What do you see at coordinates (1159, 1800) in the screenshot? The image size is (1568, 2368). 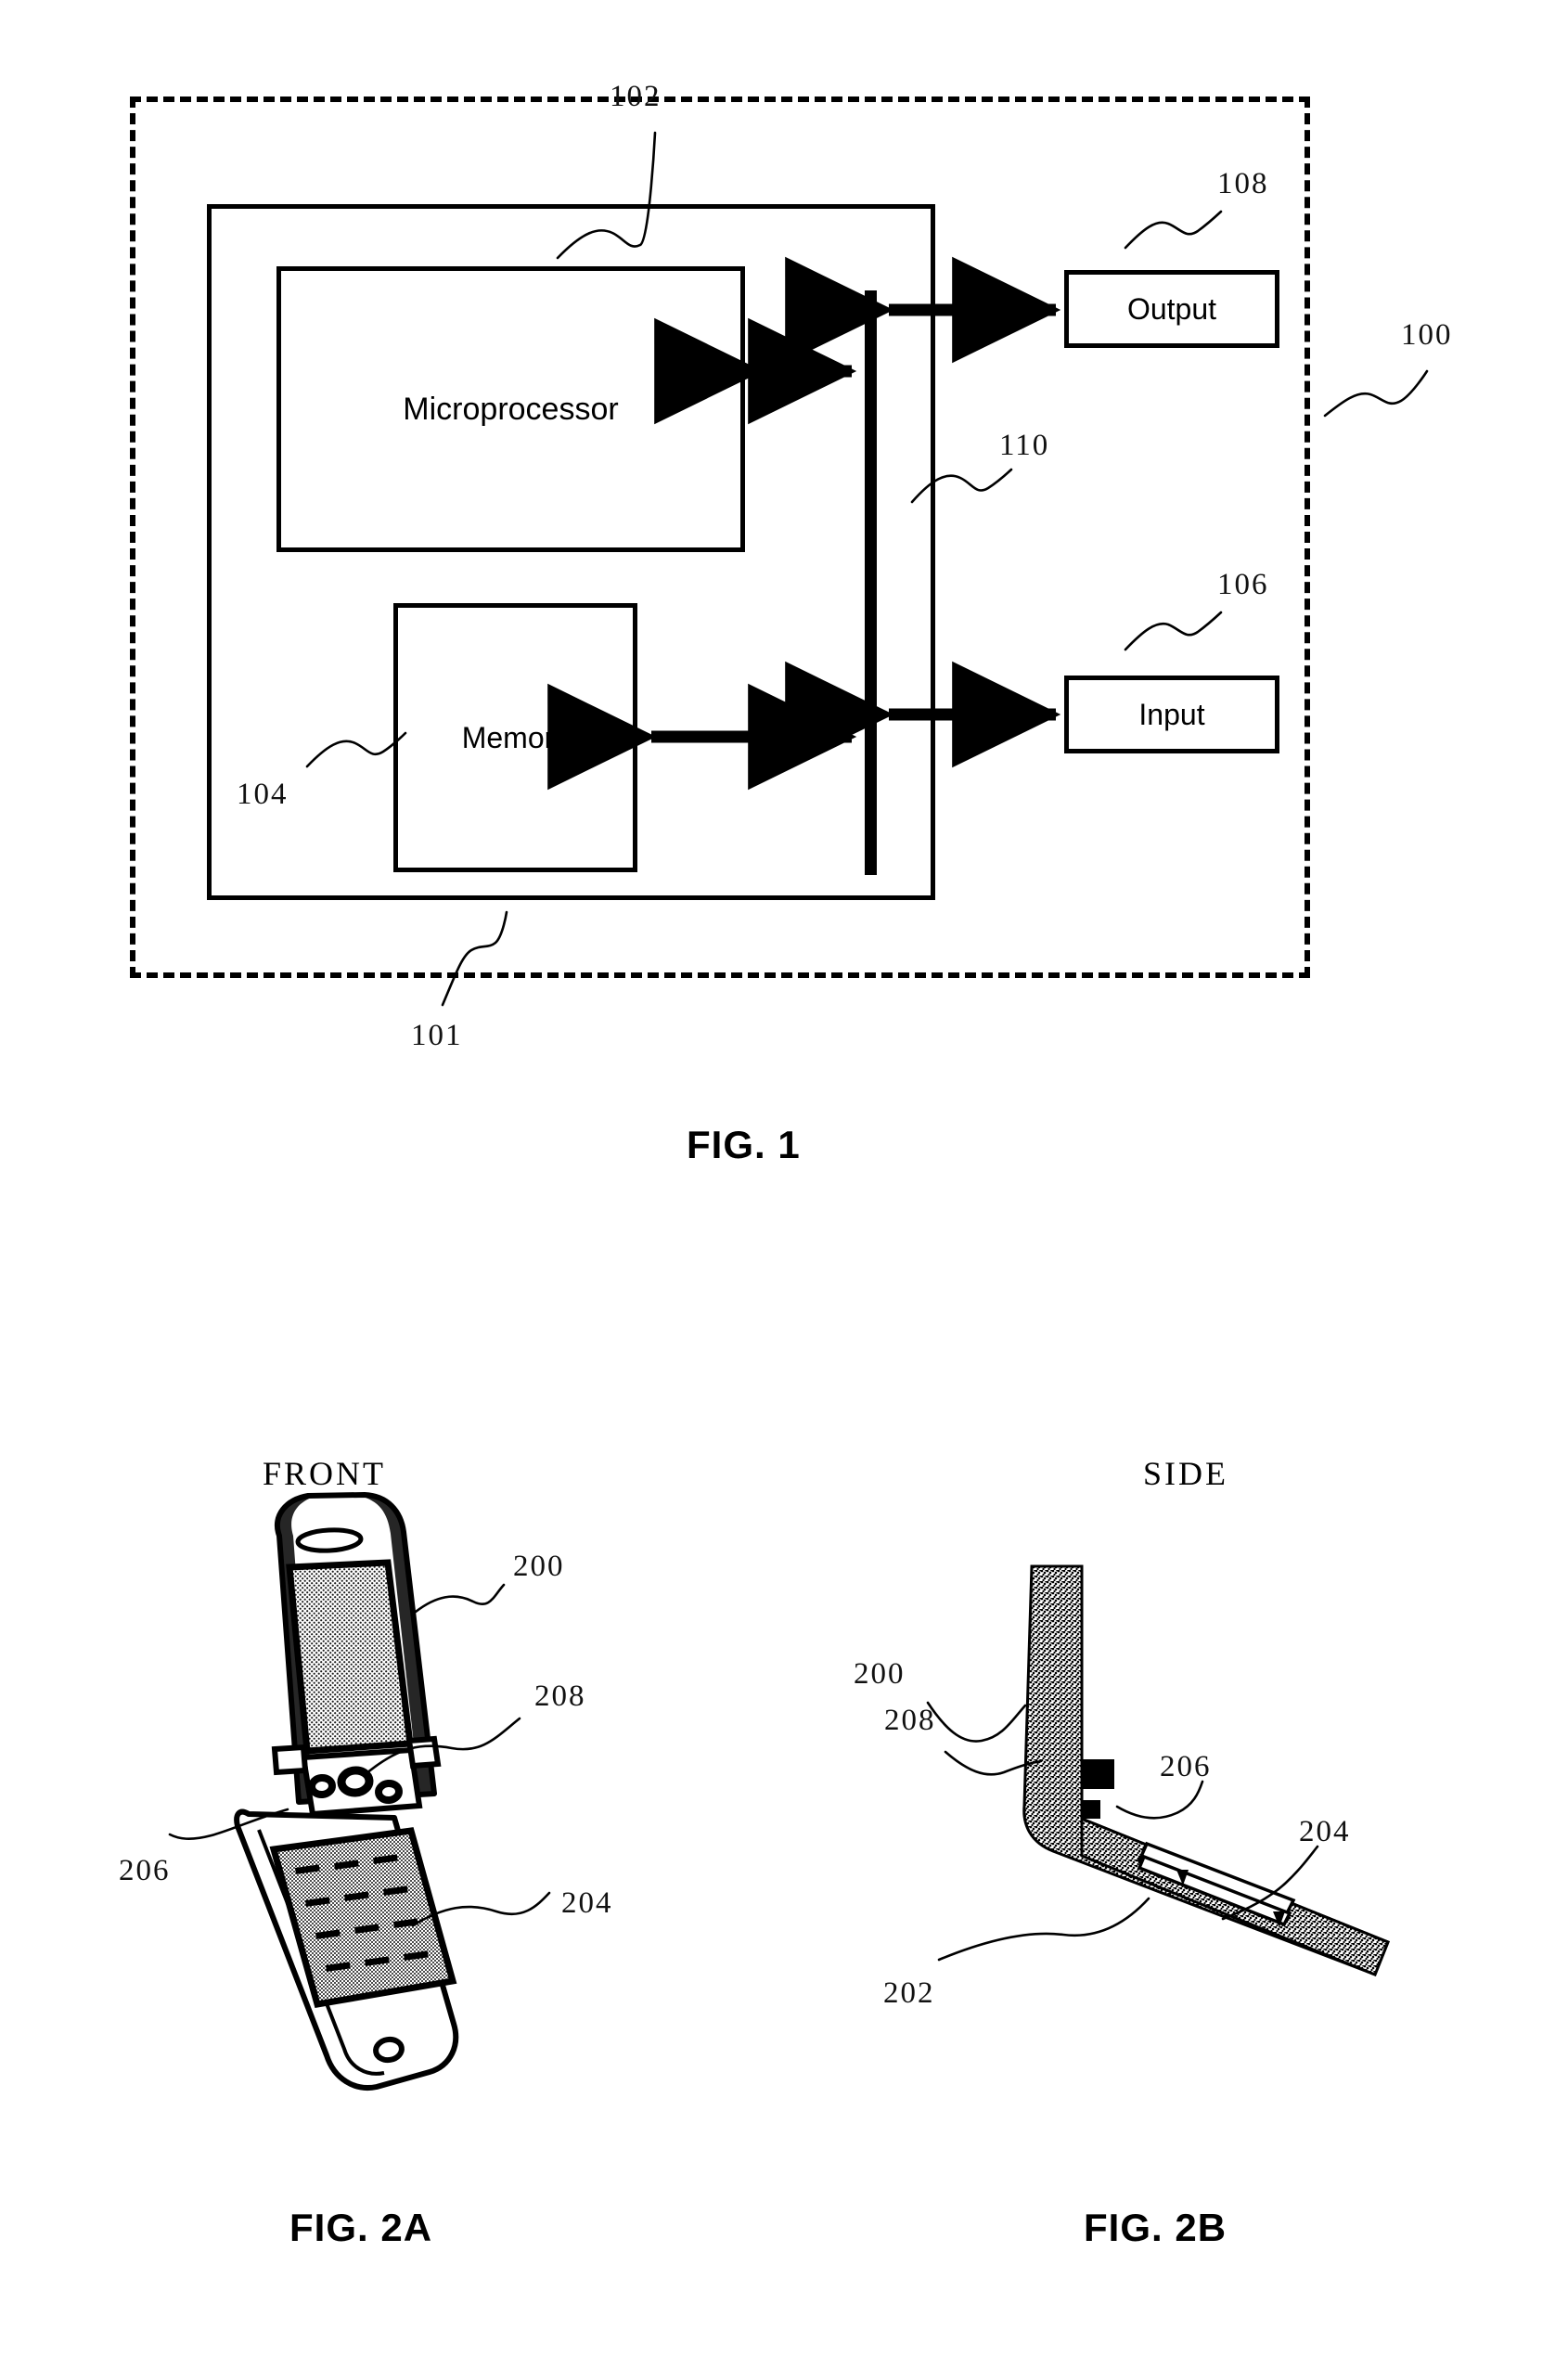 I see `leader-206-side` at bounding box center [1159, 1800].